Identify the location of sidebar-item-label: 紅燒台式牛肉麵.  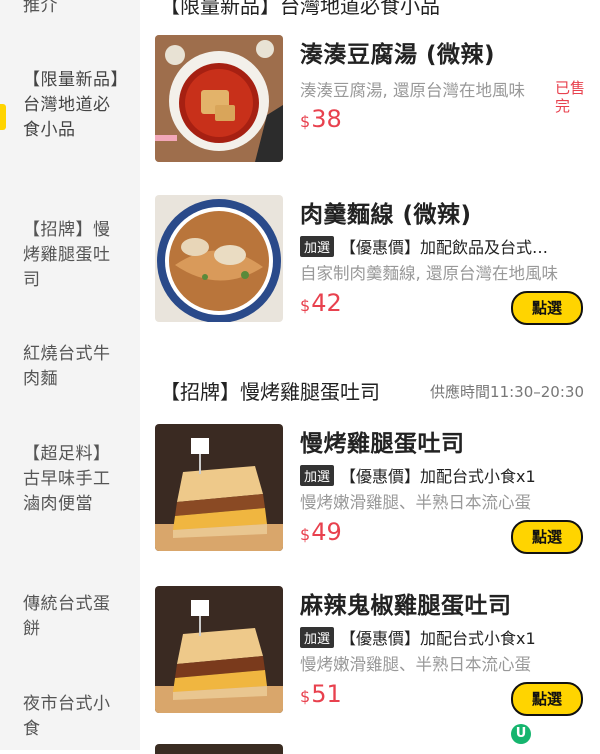
(67, 366).